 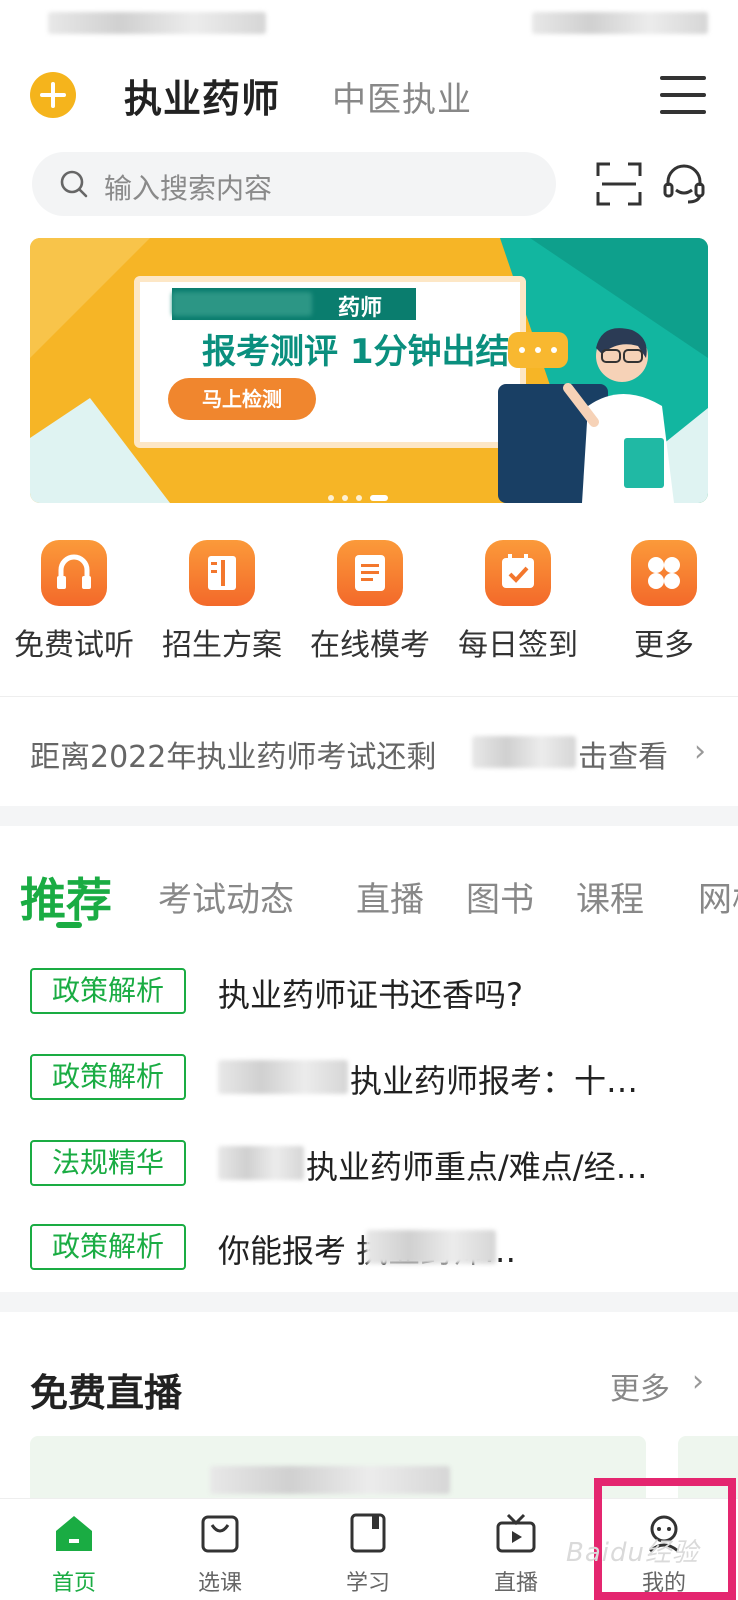 What do you see at coordinates (226, 896) in the screenshot?
I see `tab-exam-news: 考试动态` at bounding box center [226, 896].